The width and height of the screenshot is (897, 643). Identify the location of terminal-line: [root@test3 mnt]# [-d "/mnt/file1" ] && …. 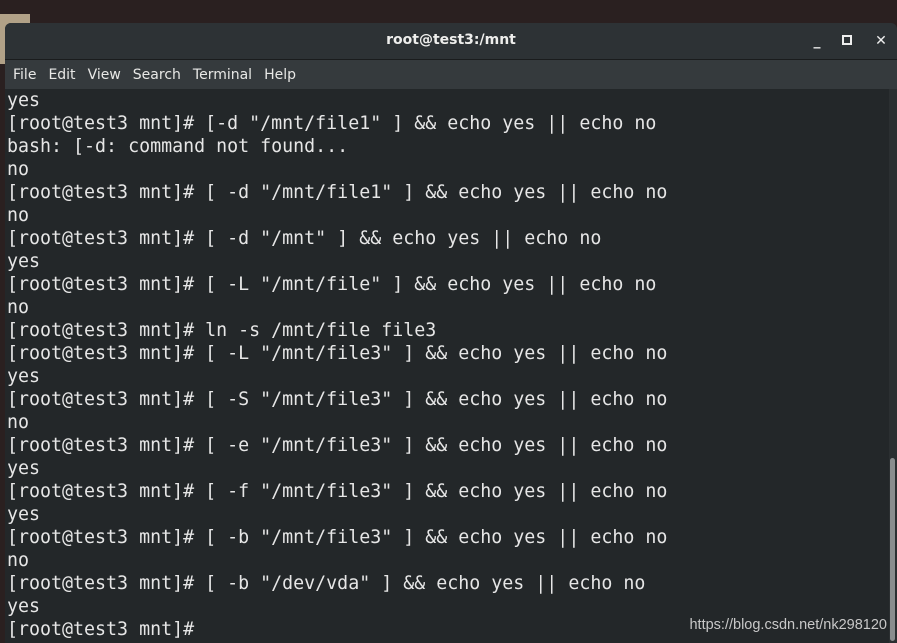
(332, 123).